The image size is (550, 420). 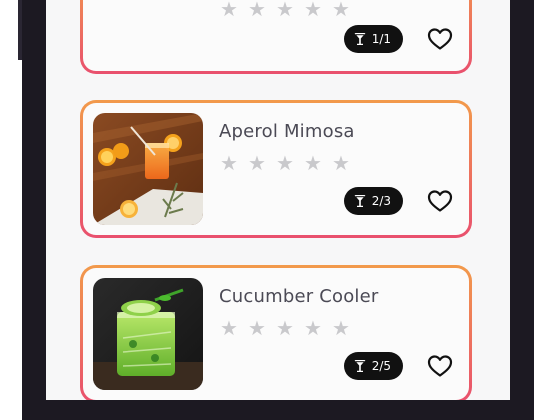 I want to click on badge-count: 2/5, so click(x=381, y=366).